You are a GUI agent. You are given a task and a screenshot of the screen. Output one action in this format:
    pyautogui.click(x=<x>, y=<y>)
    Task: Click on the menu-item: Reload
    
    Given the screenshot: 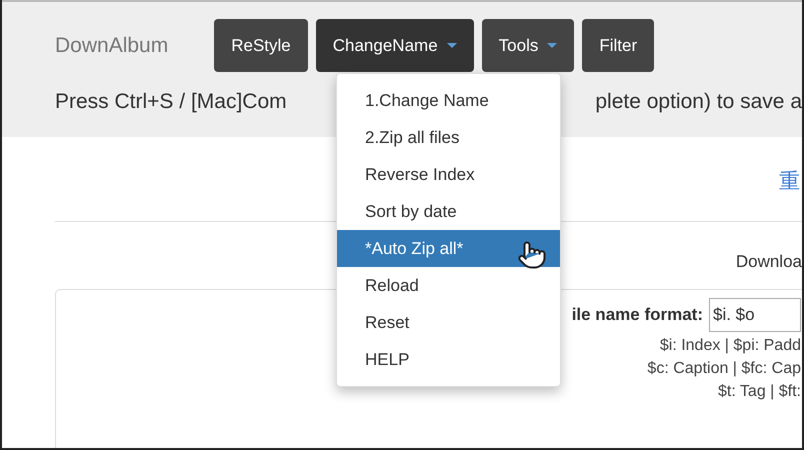 What is the action you would take?
    pyautogui.click(x=448, y=285)
    